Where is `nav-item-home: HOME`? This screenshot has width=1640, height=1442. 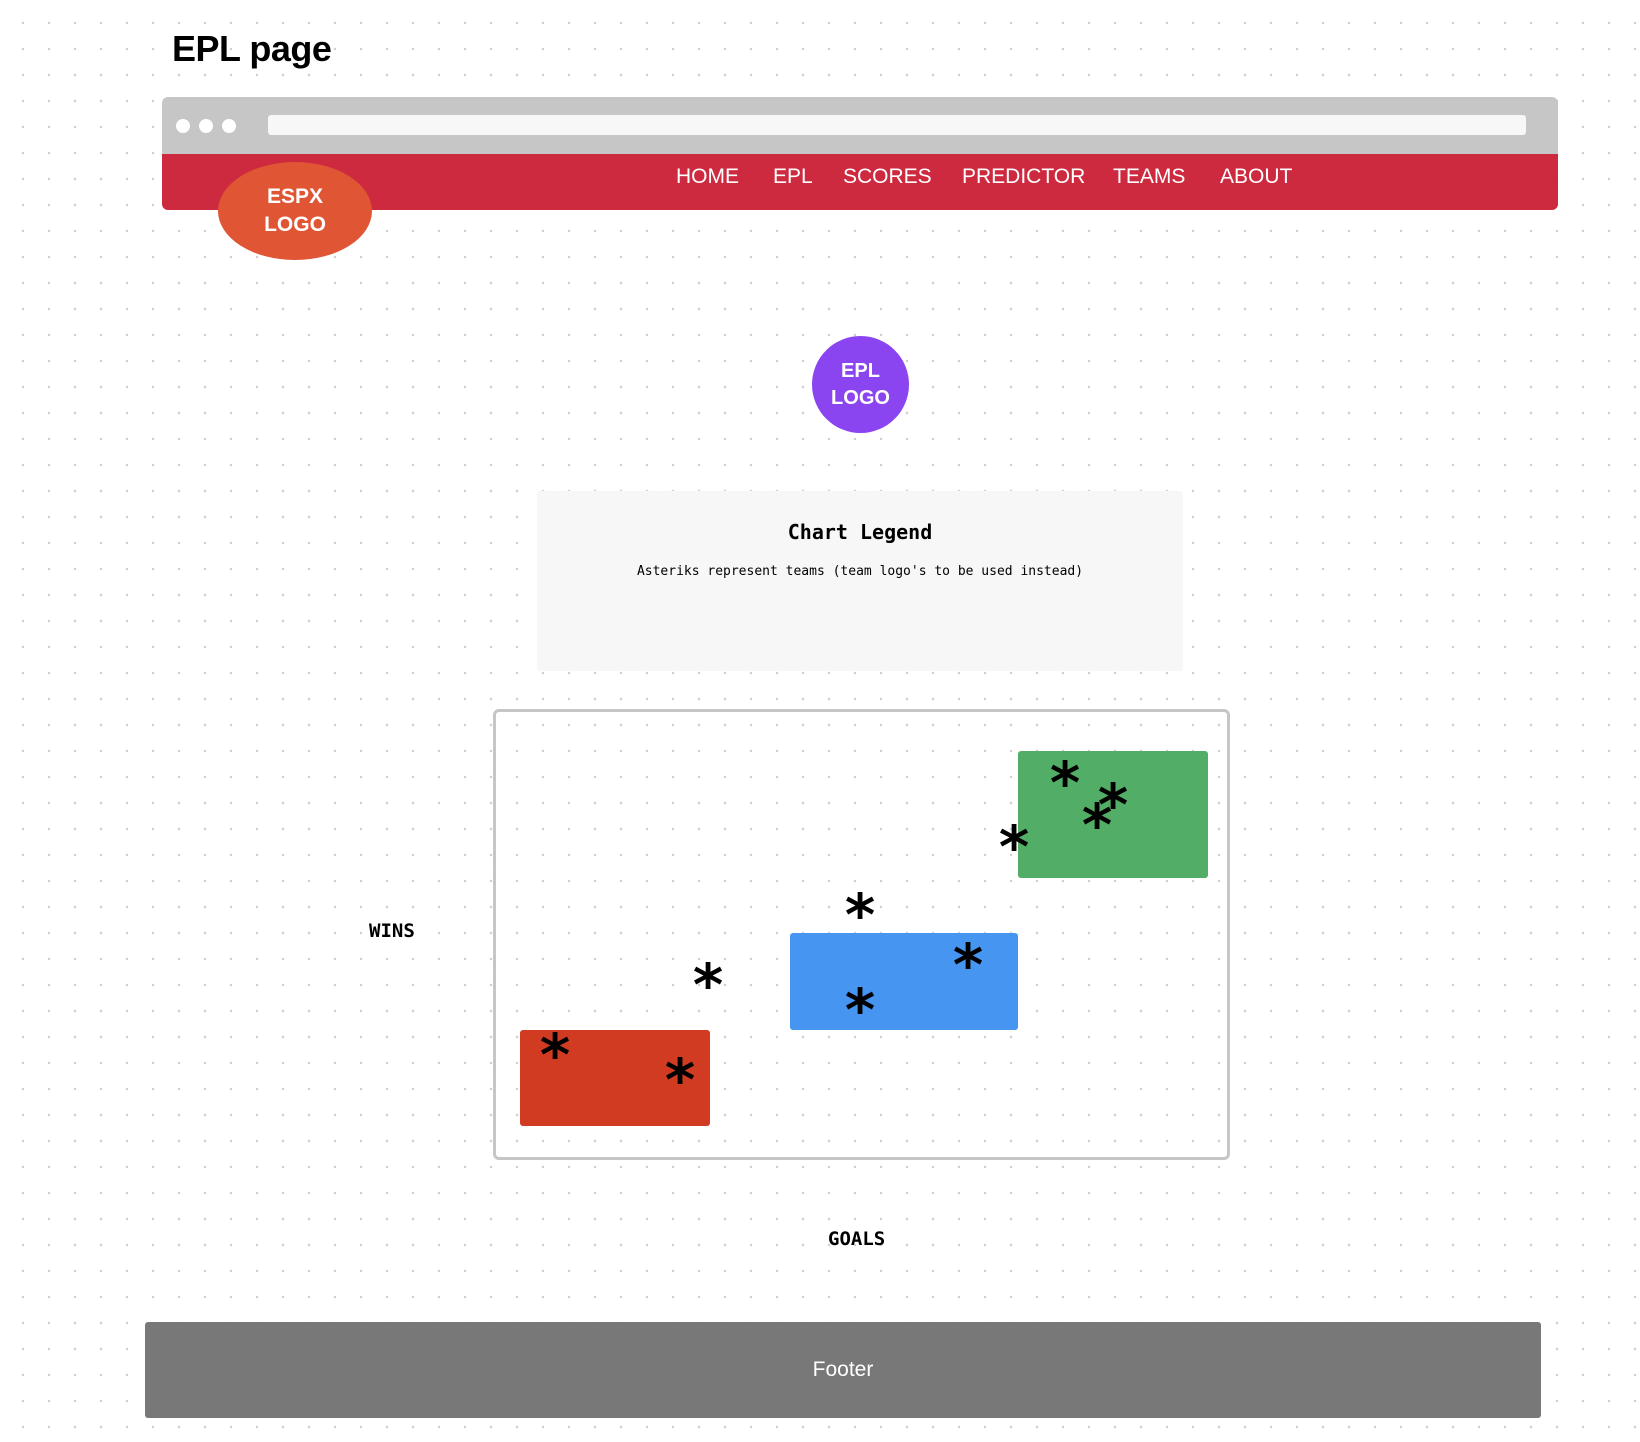 nav-item-home: HOME is located at coordinates (707, 177).